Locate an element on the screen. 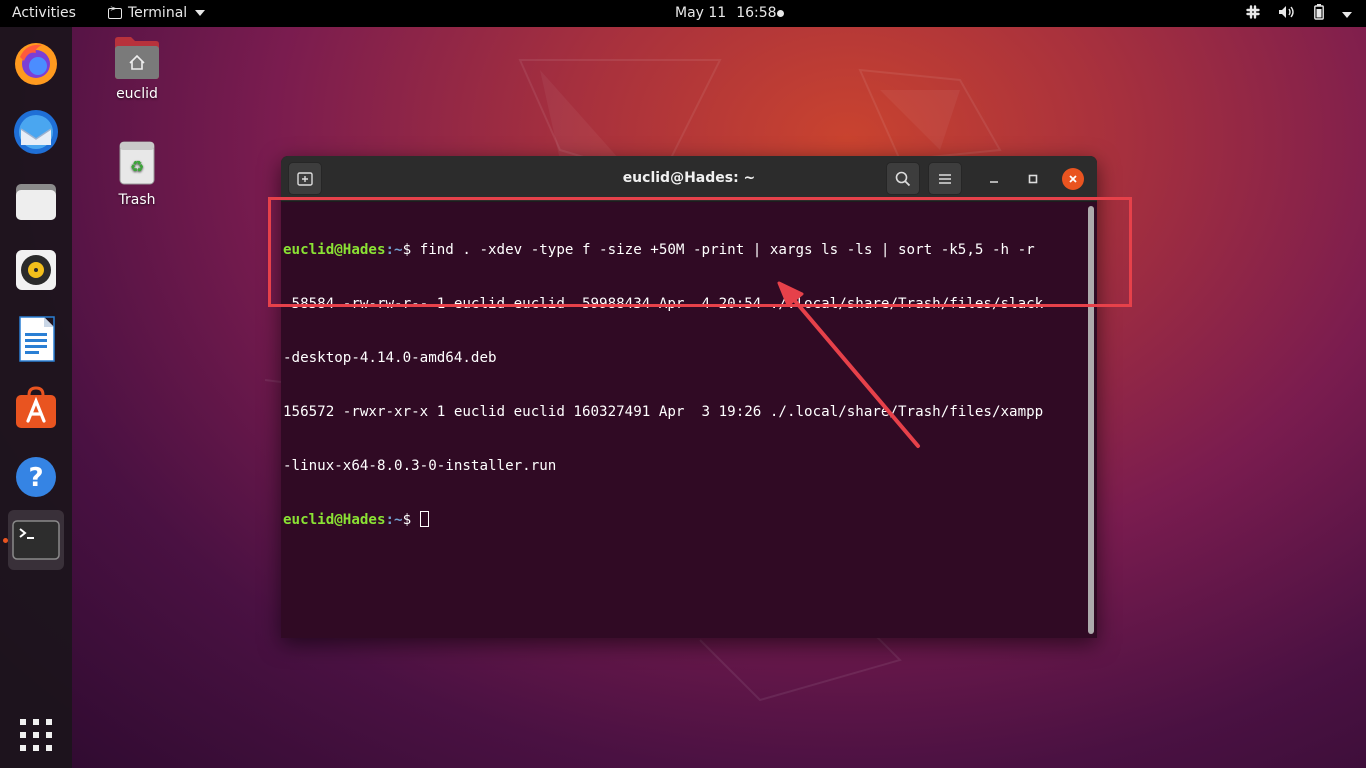 Image resolution: width=1366 pixels, height=768 pixels. system-tray is located at coordinates (1299, 14).